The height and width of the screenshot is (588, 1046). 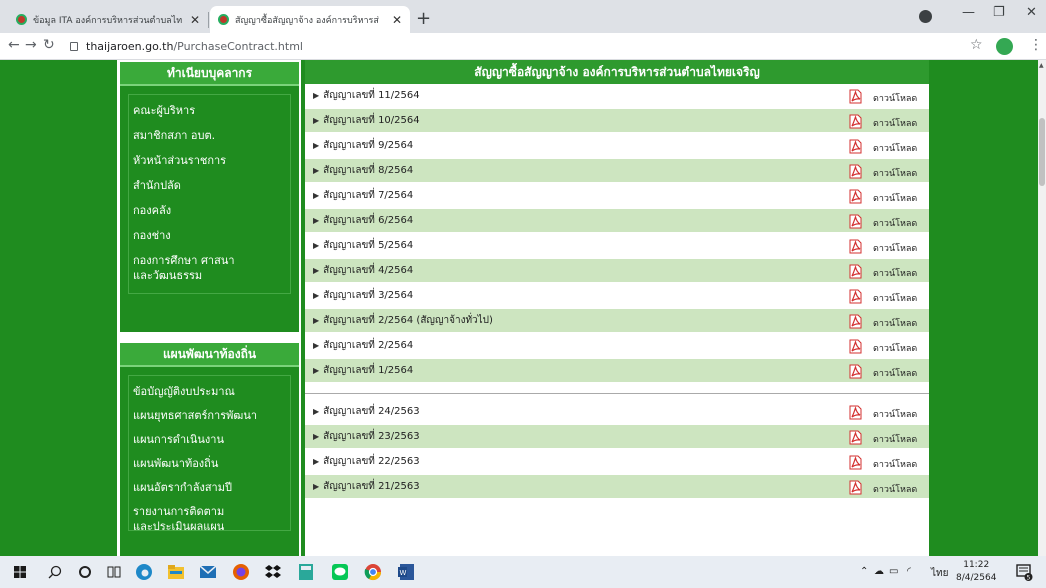 I want to click on word-icon: W, so click(x=406, y=572).